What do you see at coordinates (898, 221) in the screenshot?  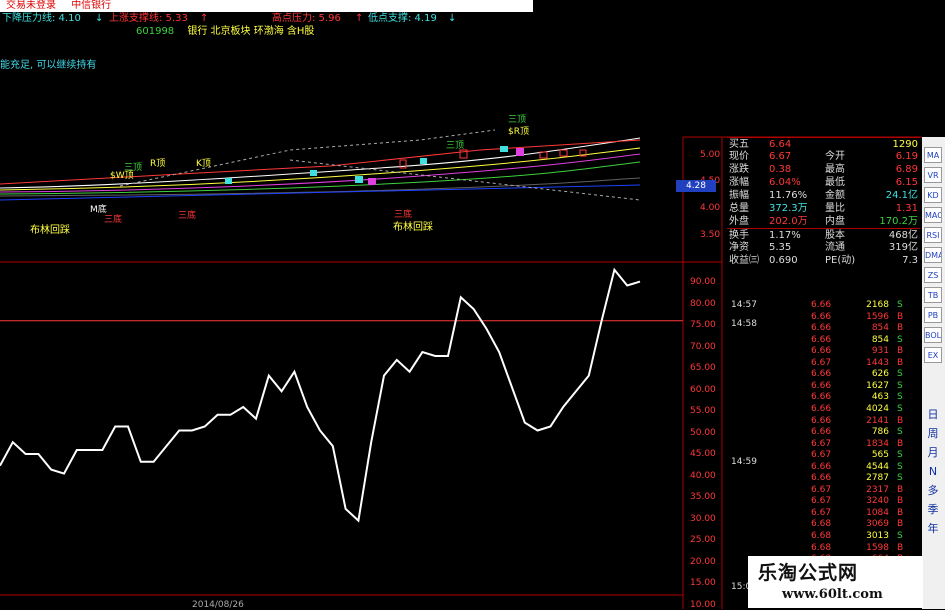 I see `quote-value: 170.2万` at bounding box center [898, 221].